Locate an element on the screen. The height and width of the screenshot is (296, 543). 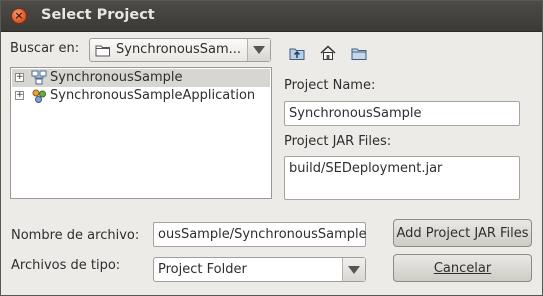
project-jar-files-value: build/SEDeployment.jar is located at coordinates (366, 168).